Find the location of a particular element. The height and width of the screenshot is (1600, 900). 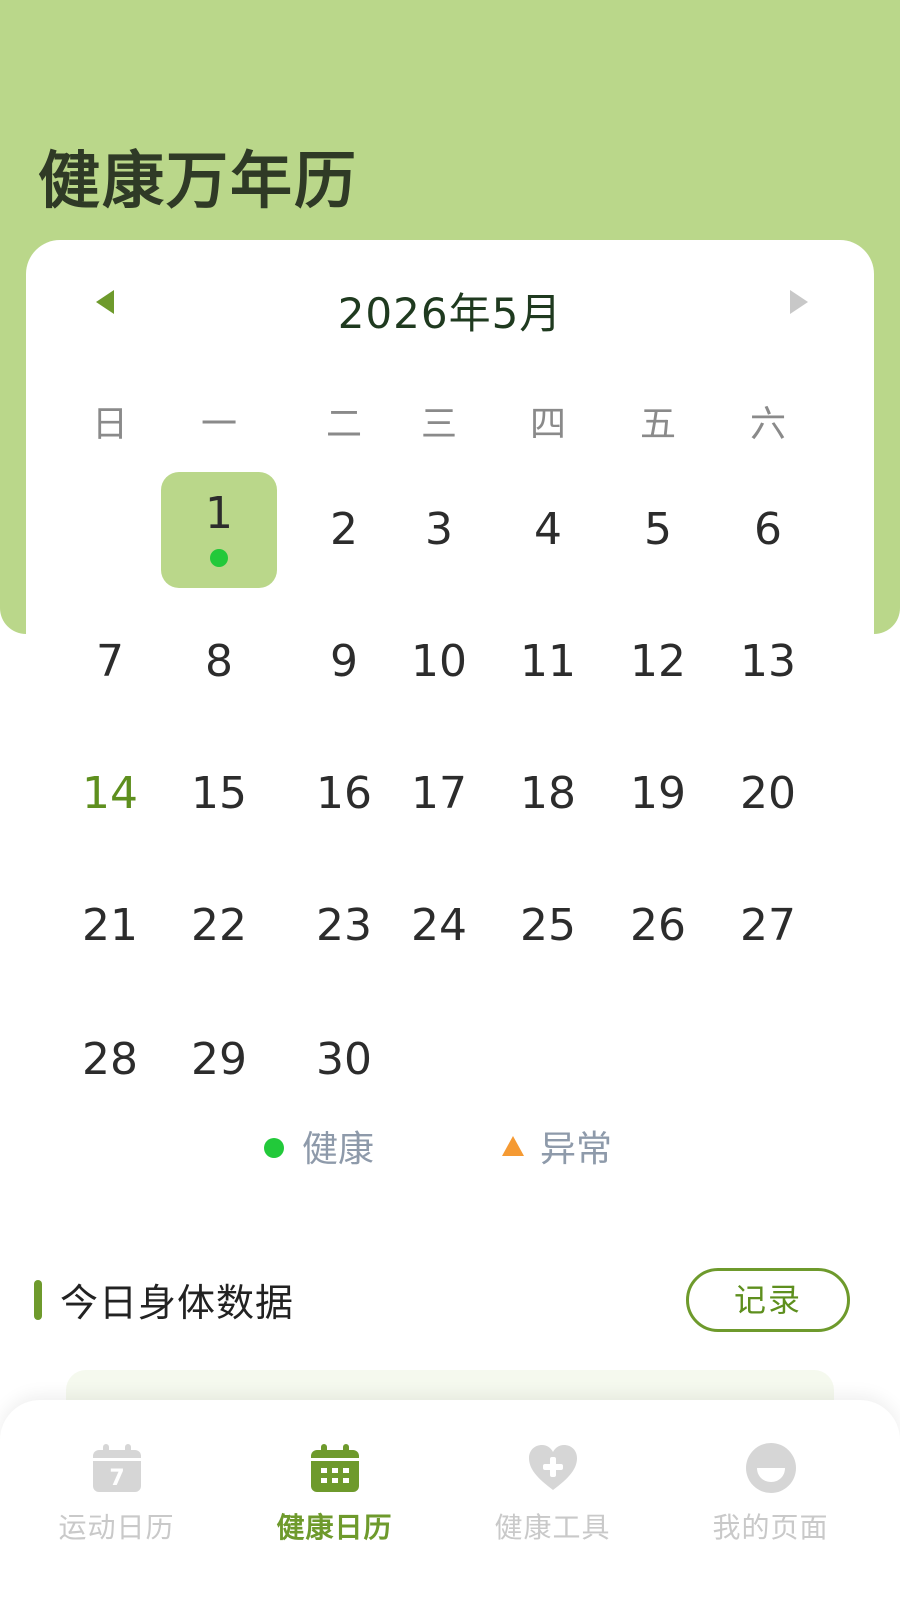

bottom-navigation: 7 运动日历 健康日历 健康工具 我的页面 is located at coordinates (450, 1500).